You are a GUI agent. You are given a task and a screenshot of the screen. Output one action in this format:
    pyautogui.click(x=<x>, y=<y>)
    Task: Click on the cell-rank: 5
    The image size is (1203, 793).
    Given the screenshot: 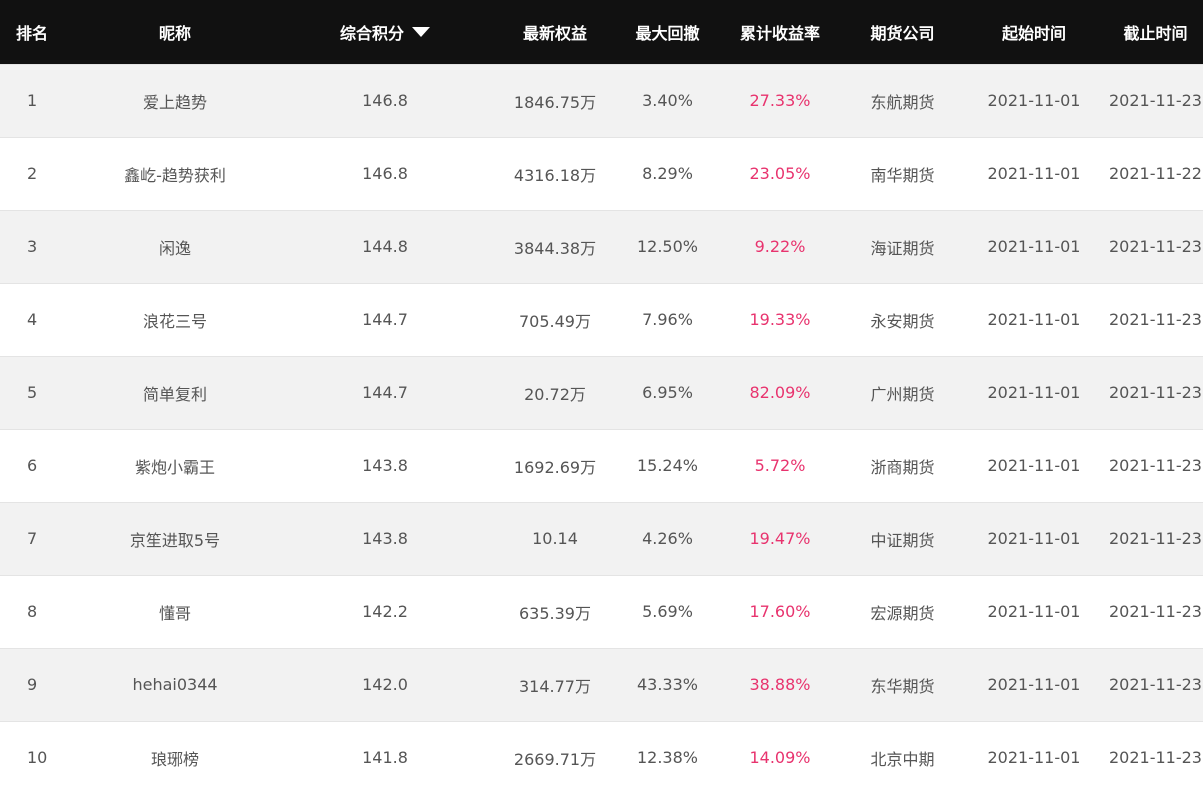 What is the action you would take?
    pyautogui.click(x=32, y=392)
    